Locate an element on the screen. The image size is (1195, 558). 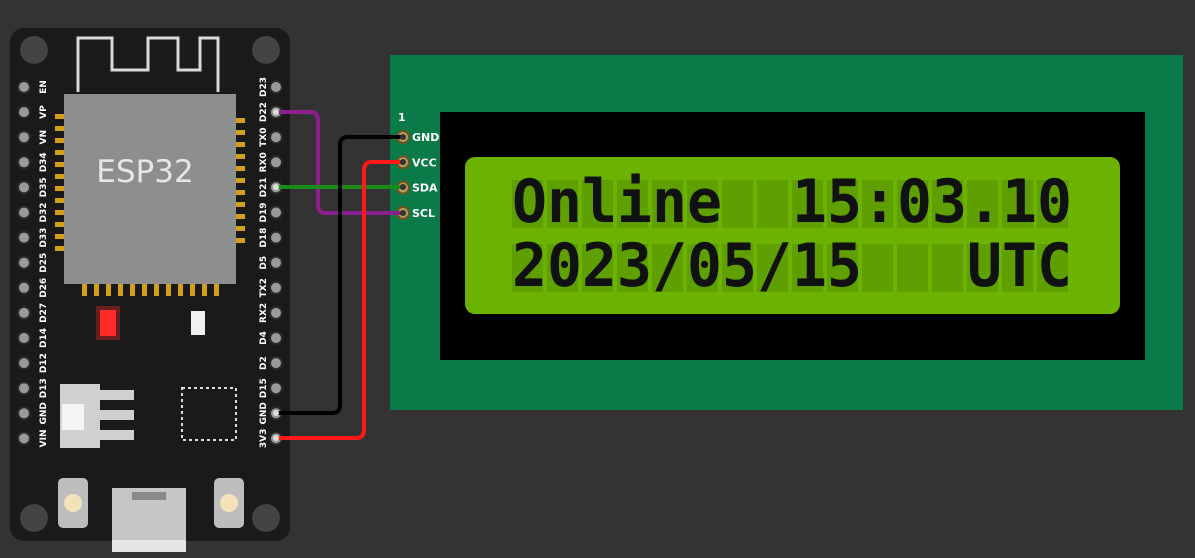
wire-gnd-gnd is located at coordinates (339, 275).